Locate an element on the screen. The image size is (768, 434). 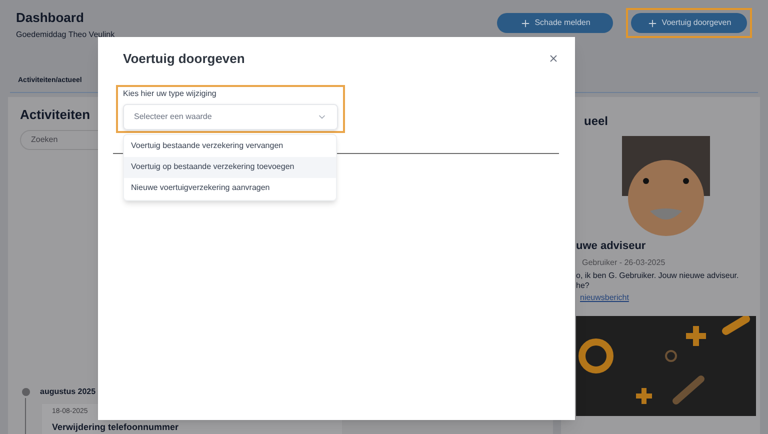
page-title: Dashboard is located at coordinates (50, 18).